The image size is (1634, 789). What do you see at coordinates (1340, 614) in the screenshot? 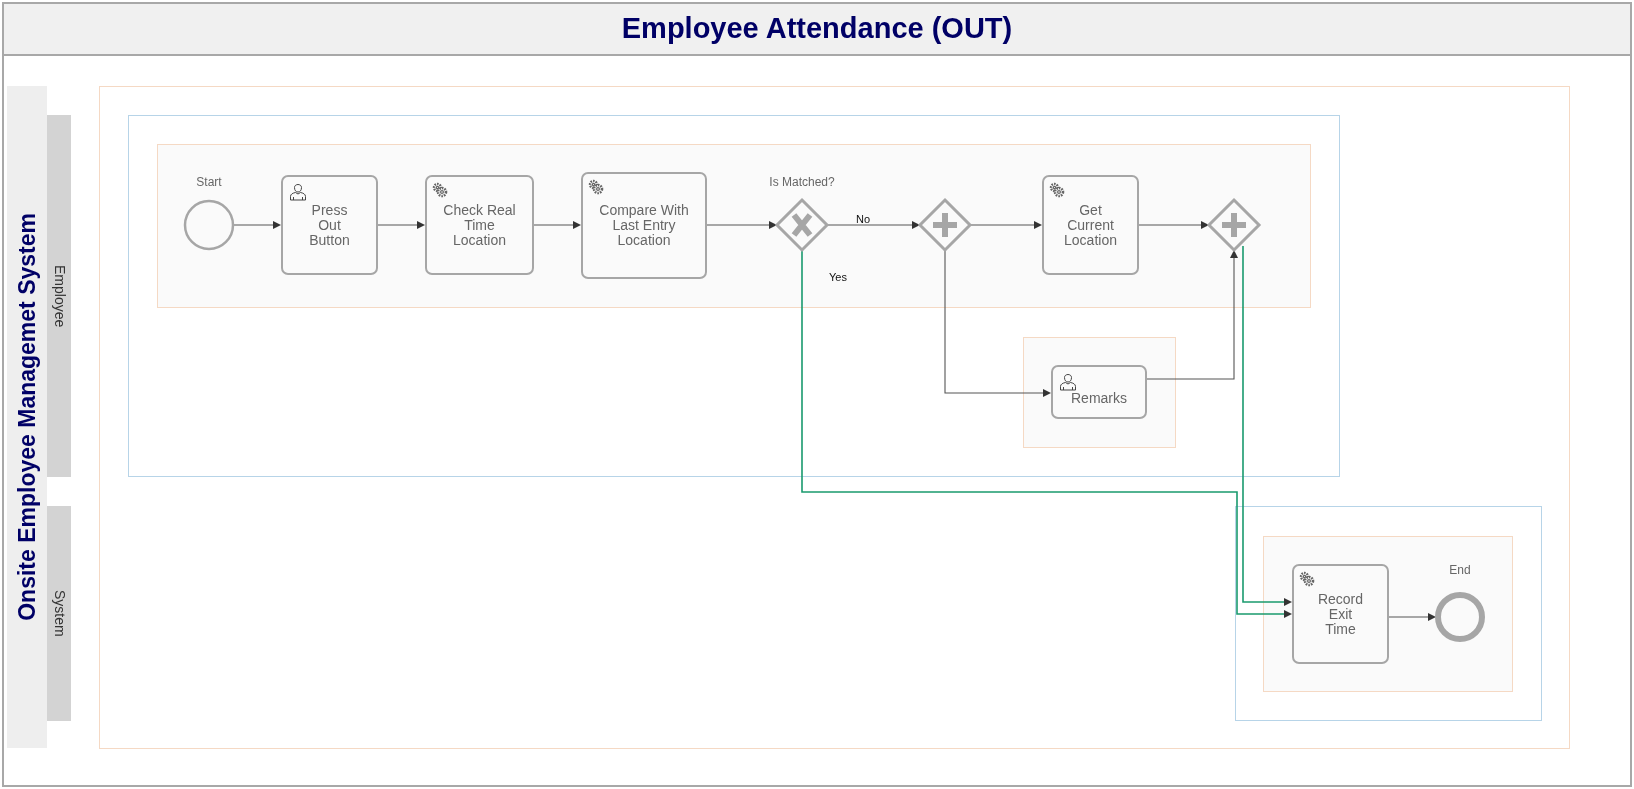
I see `service-task: Record Exit Time` at bounding box center [1340, 614].